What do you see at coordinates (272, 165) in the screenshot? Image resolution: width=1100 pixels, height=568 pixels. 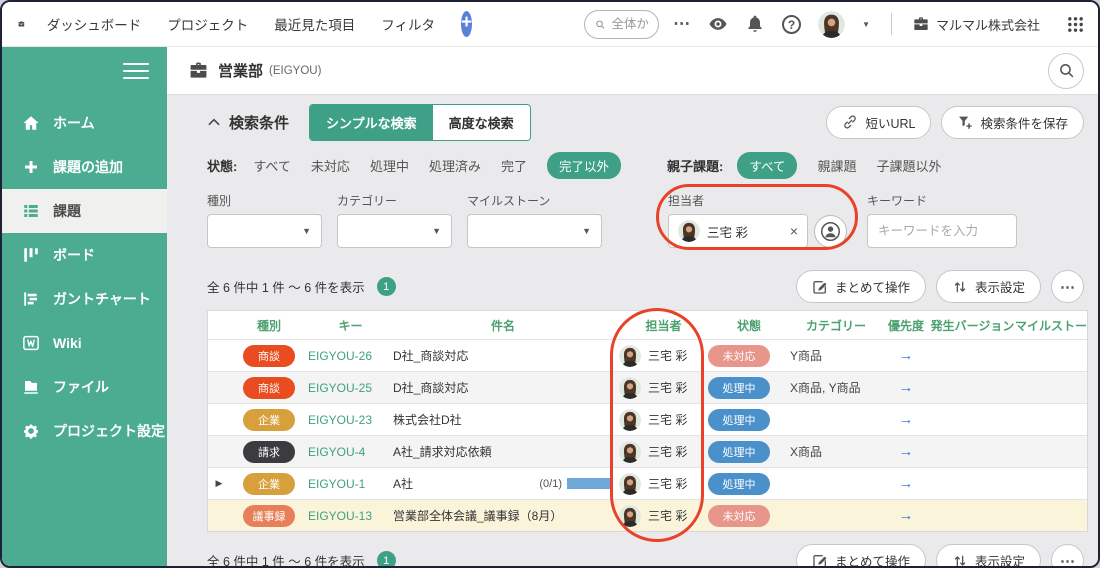 I see `status-option-all: すべて` at bounding box center [272, 165].